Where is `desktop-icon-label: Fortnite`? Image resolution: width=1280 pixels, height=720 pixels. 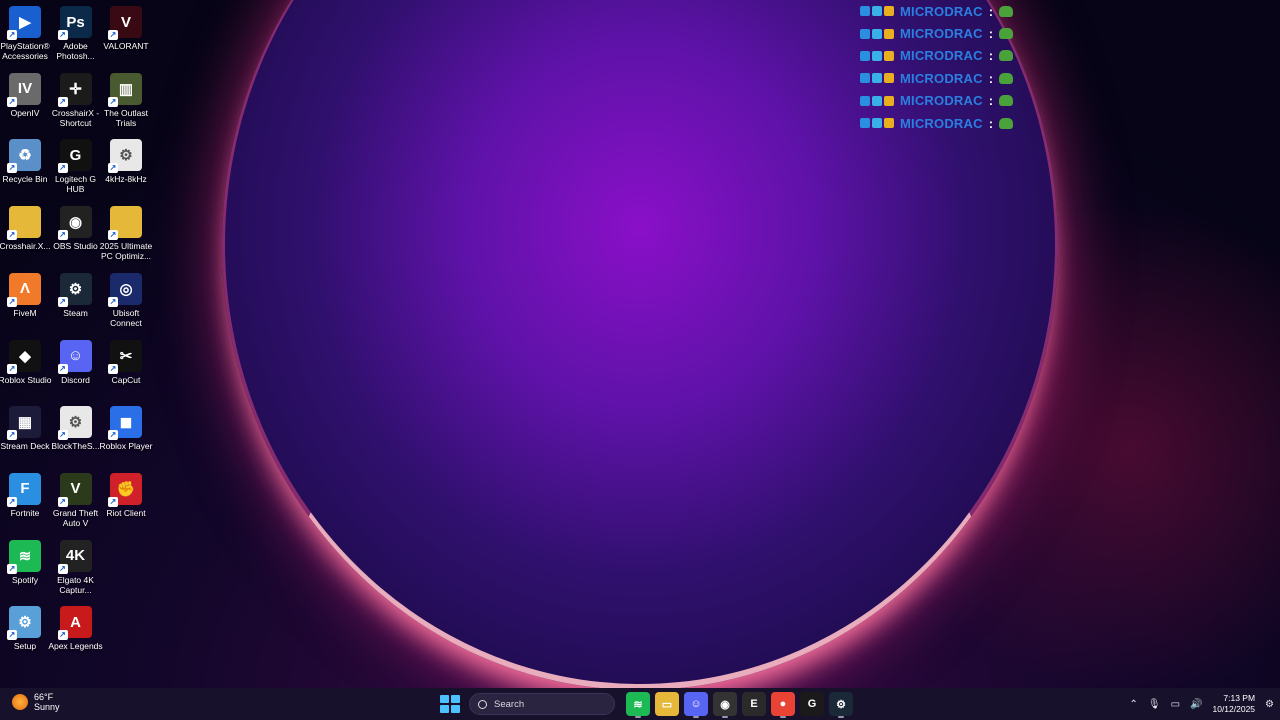 desktop-icon-label: Fortnite is located at coordinates (25, 512).